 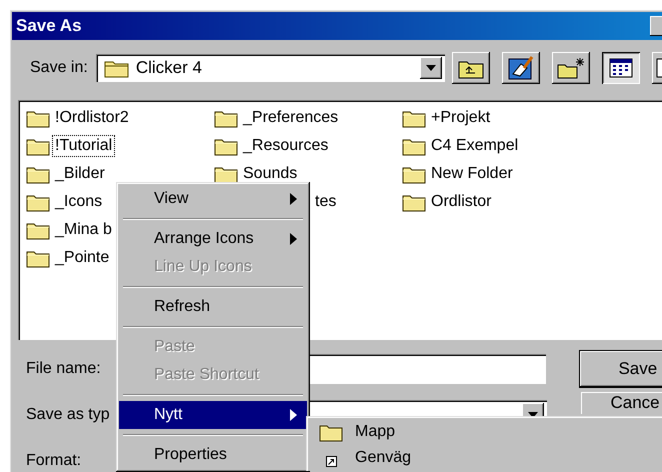 I want to click on folder-item: Sounds, so click(x=270, y=174).